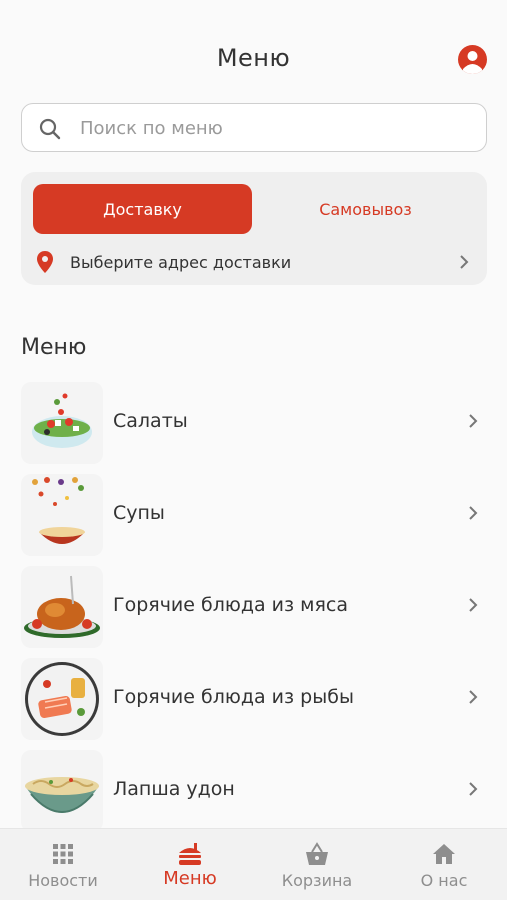  Describe the element at coordinates (233, 697) in the screenshot. I see `menu-item-label: Горячие блюда из рыбы` at that location.